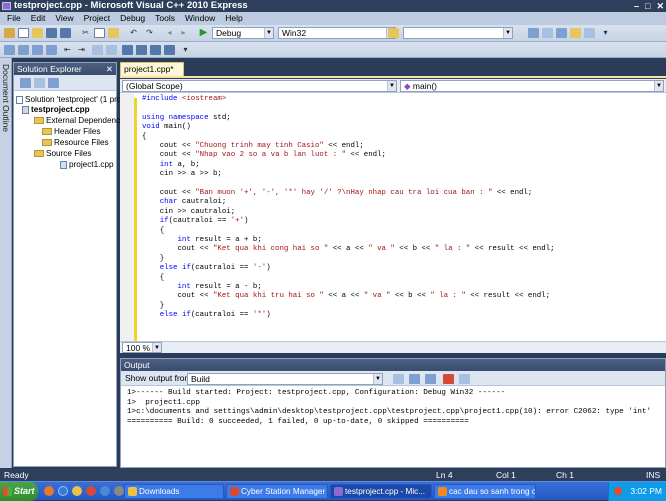 This screenshot has height=501, width=666. Describe the element at coordinates (105, 491) in the screenshot. I see `media-icon` at that location.